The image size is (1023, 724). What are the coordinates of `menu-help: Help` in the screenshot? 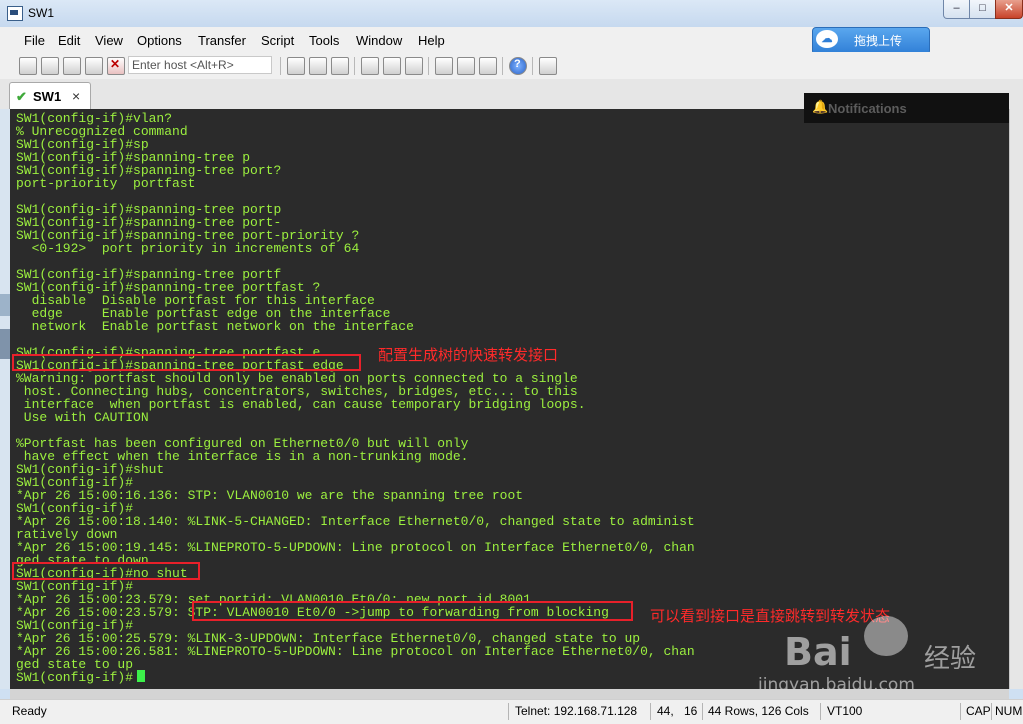 It's located at (431, 40).